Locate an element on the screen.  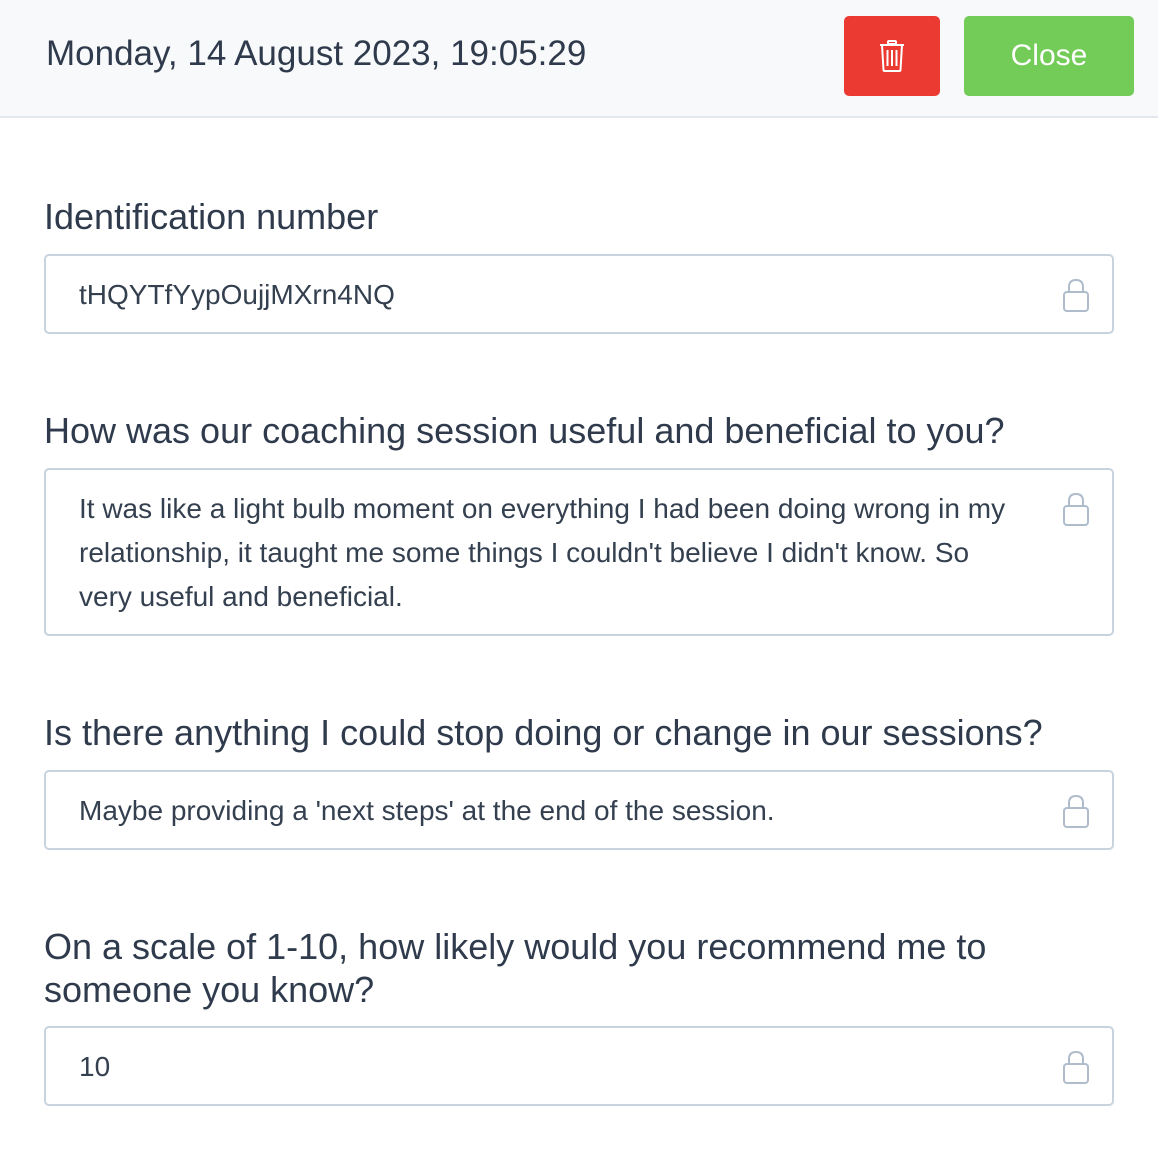
delete-button is located at coordinates (892, 56).